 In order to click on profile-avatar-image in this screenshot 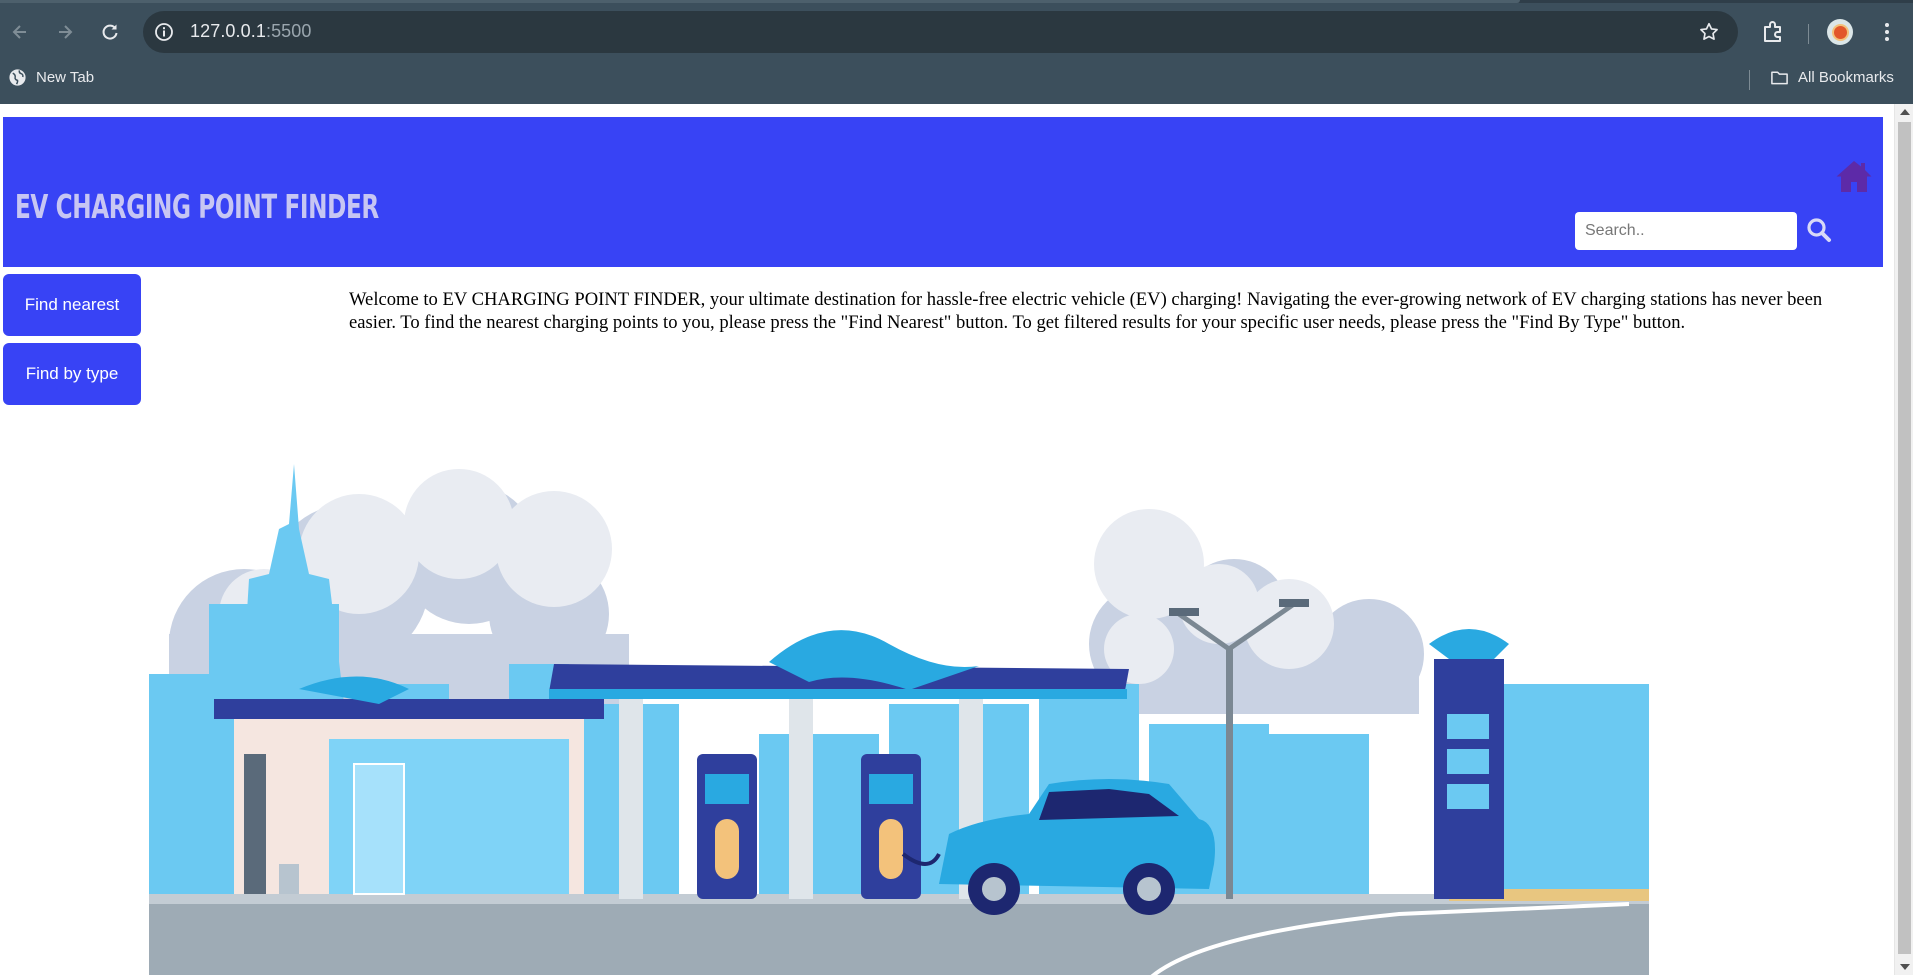, I will do `click(1840, 32)`.